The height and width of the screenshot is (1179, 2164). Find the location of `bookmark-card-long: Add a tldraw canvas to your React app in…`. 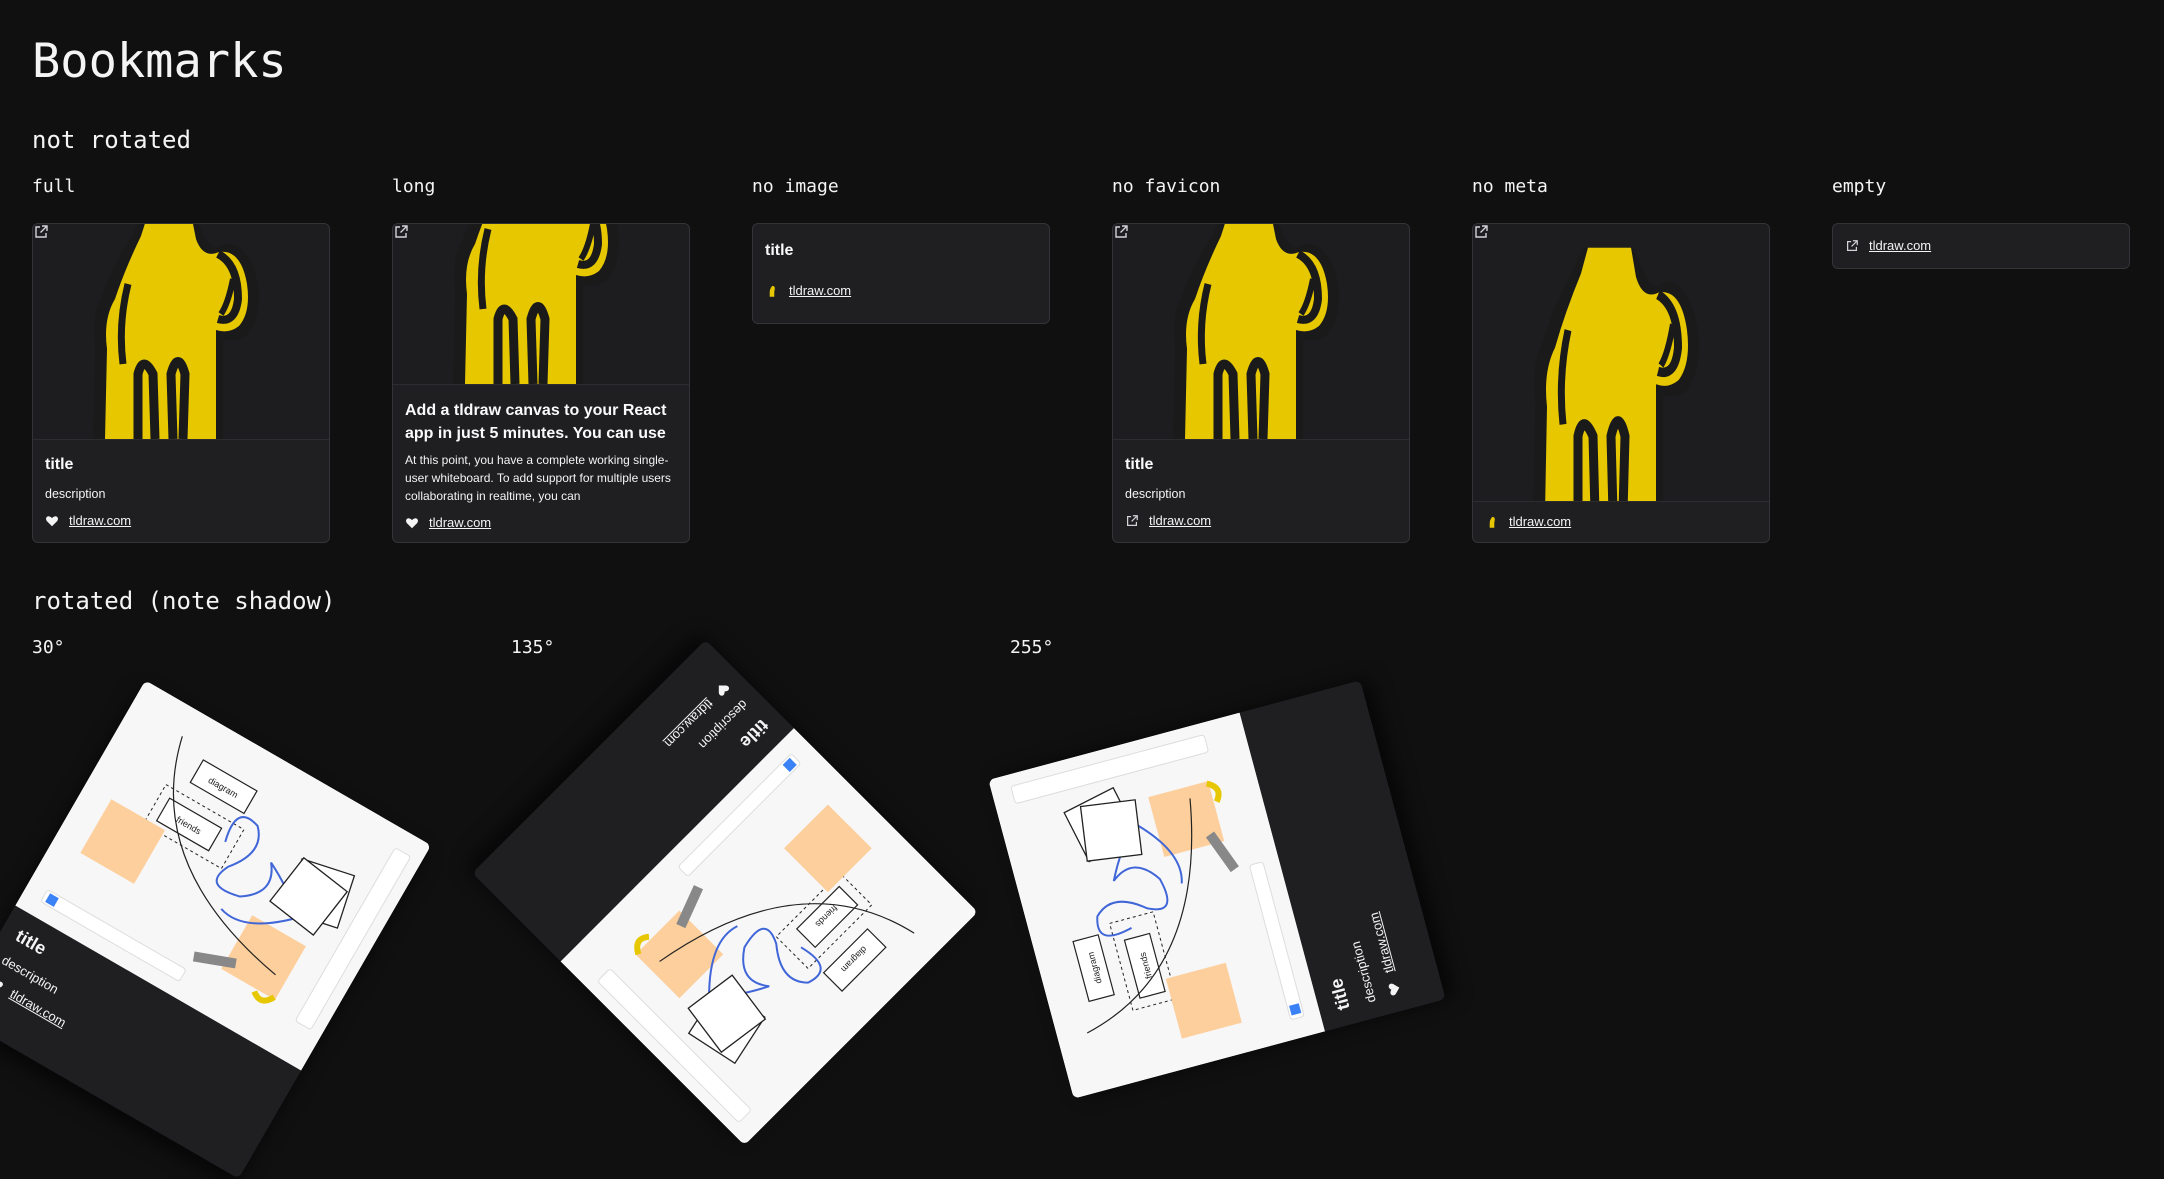

bookmark-card-long: Add a tldraw canvas to your React app in… is located at coordinates (541, 383).